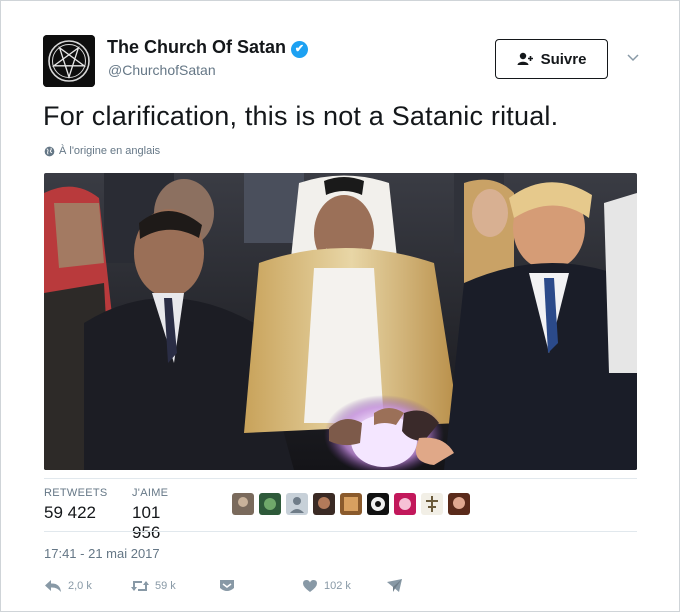 The image size is (680, 612). I want to click on like-button: 102 k, so click(326, 586).